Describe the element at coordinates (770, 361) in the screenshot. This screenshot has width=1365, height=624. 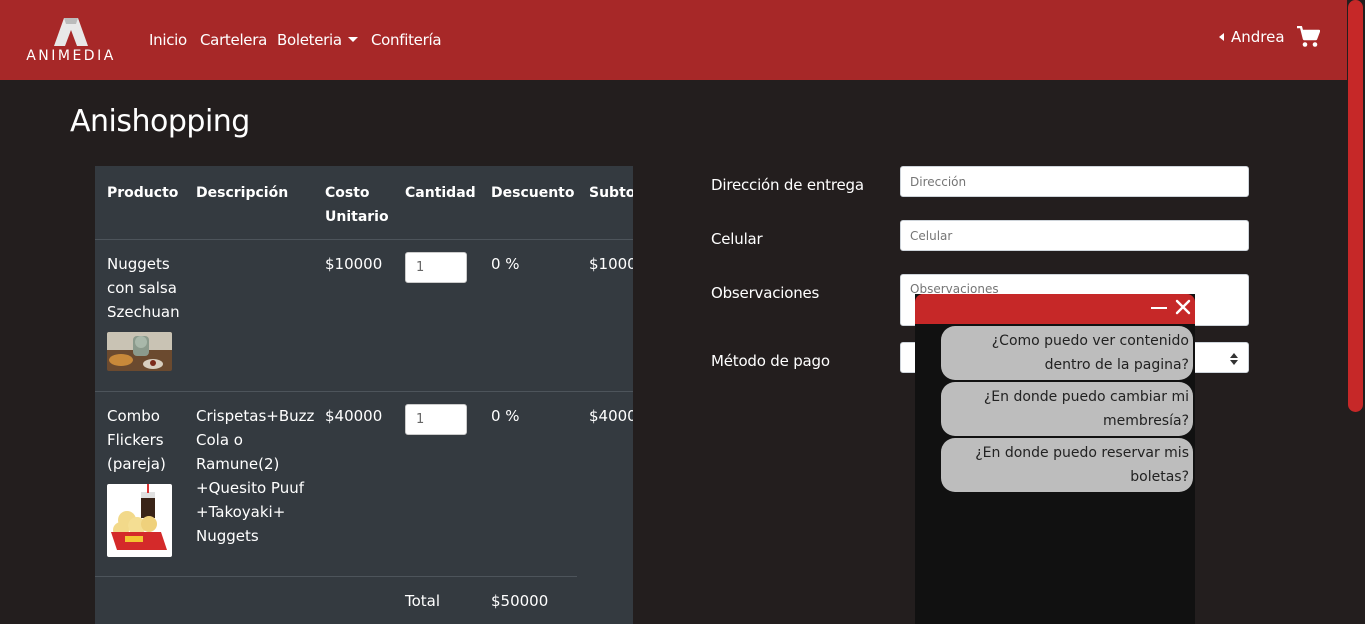
I see `payment-label: Método de pago` at that location.